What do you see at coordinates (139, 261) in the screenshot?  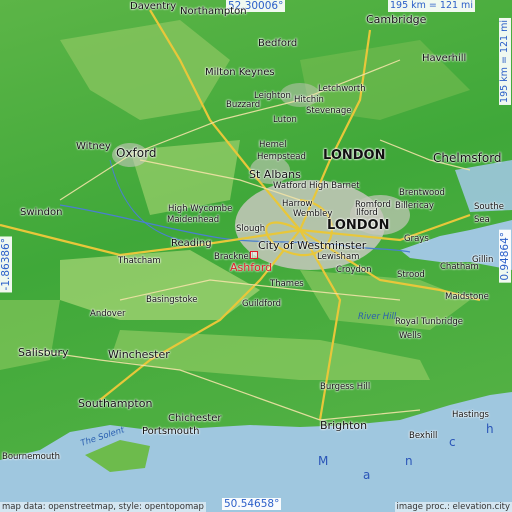 I see `city-label: Thatcham` at bounding box center [139, 261].